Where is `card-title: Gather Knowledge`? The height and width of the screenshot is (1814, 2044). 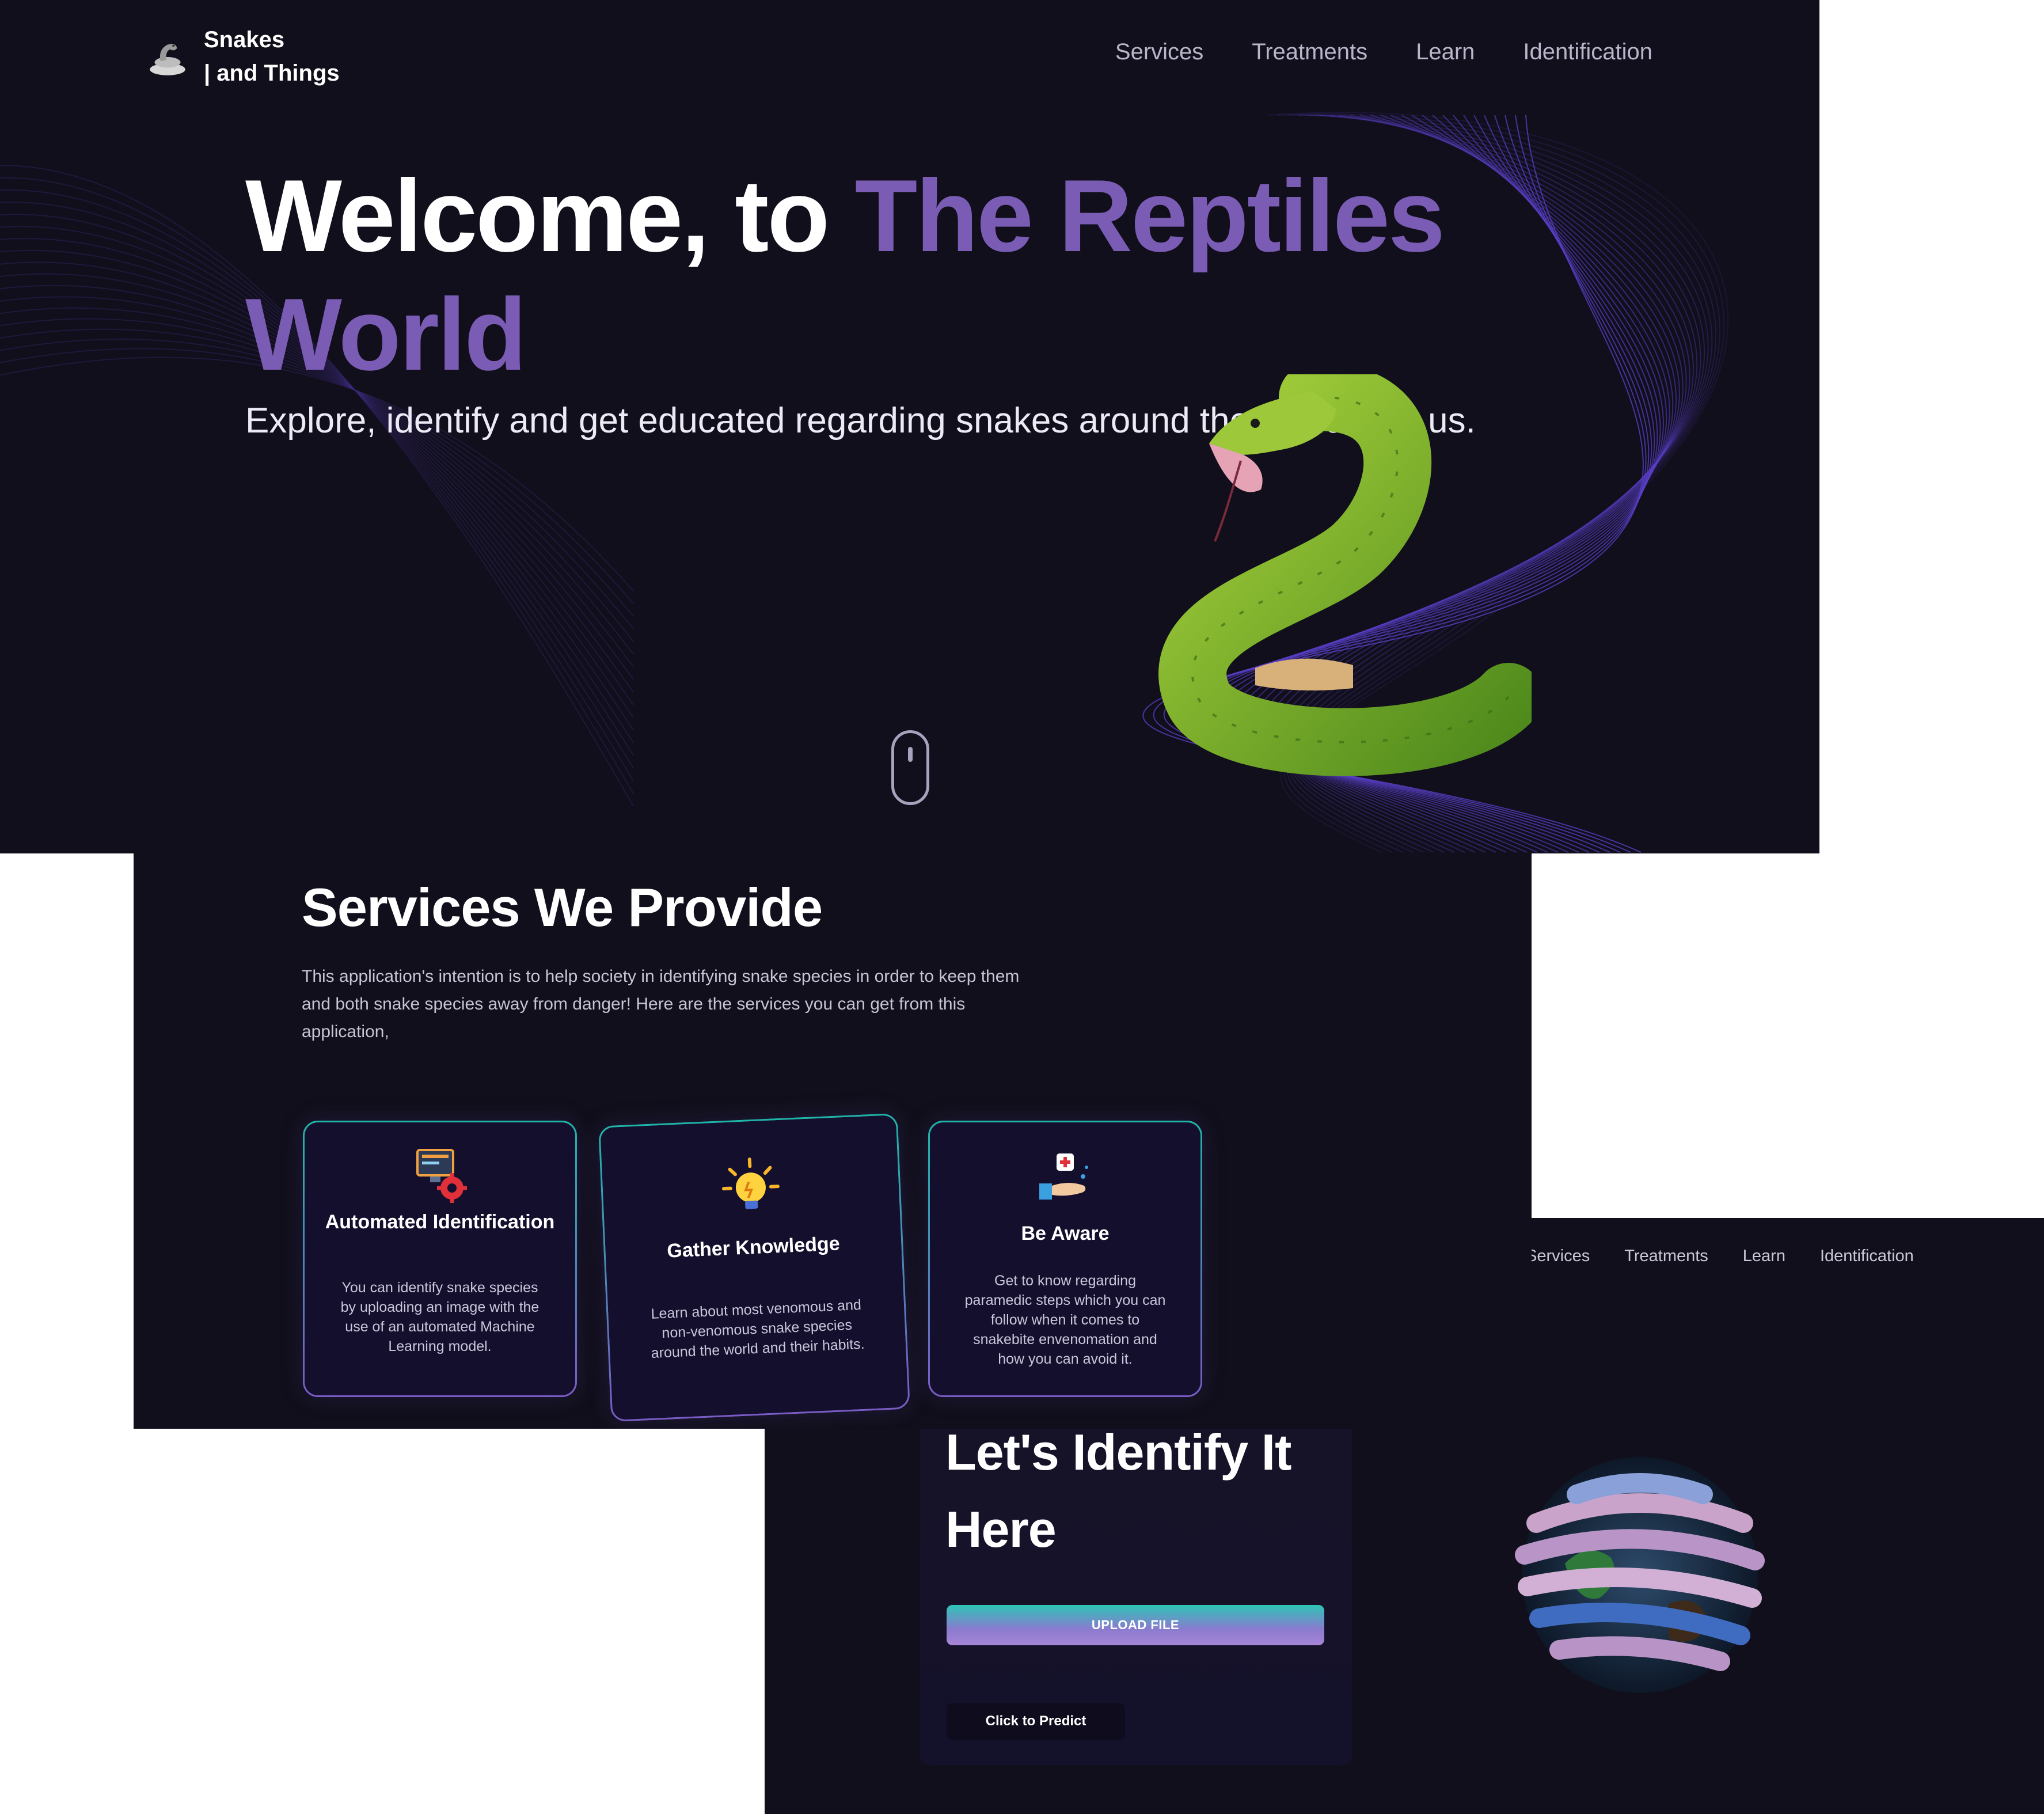 card-title: Gather Knowledge is located at coordinates (753, 1247).